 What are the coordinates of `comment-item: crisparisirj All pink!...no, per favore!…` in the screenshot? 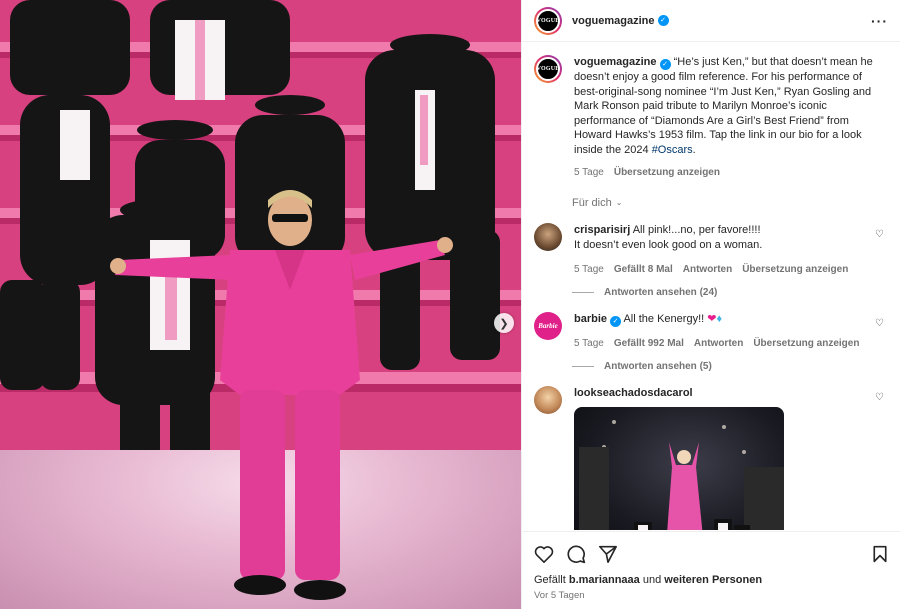 It's located at (711, 249).